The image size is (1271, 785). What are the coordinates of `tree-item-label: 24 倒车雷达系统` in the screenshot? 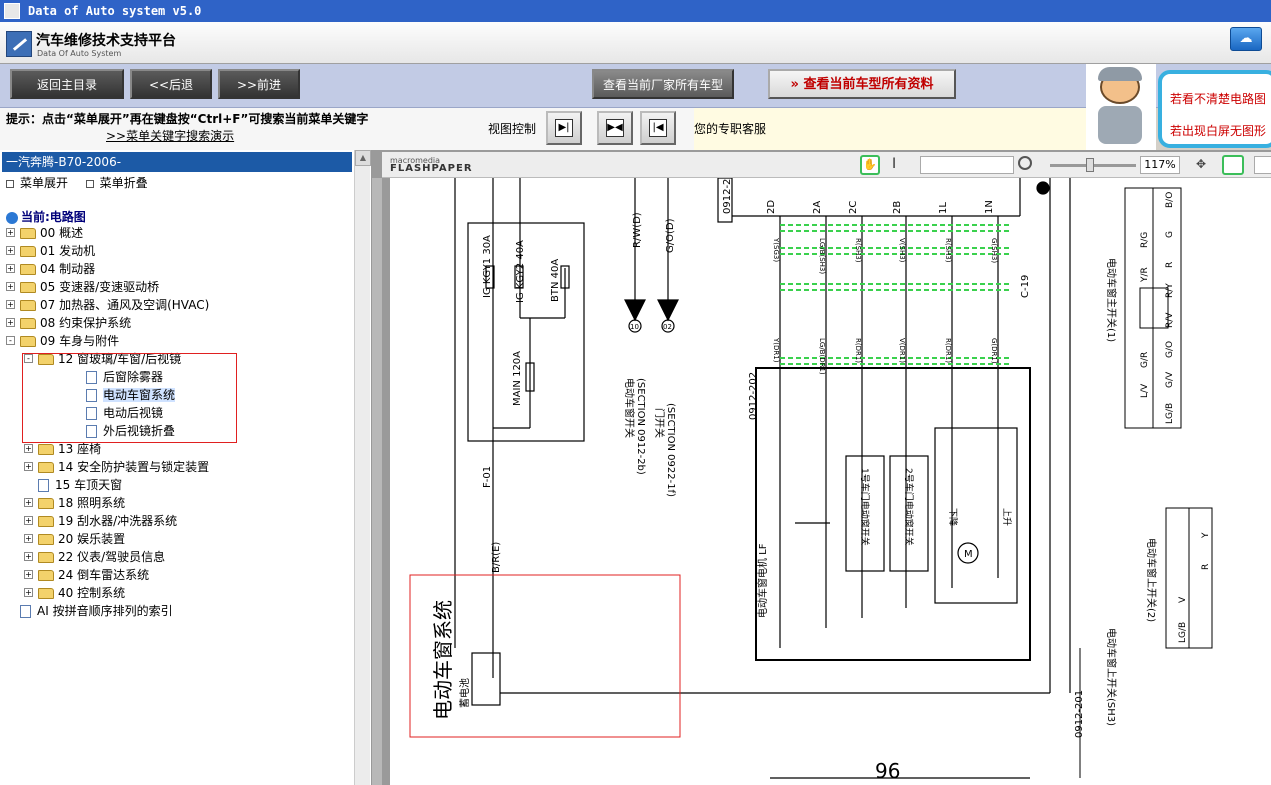 It's located at (104, 575).